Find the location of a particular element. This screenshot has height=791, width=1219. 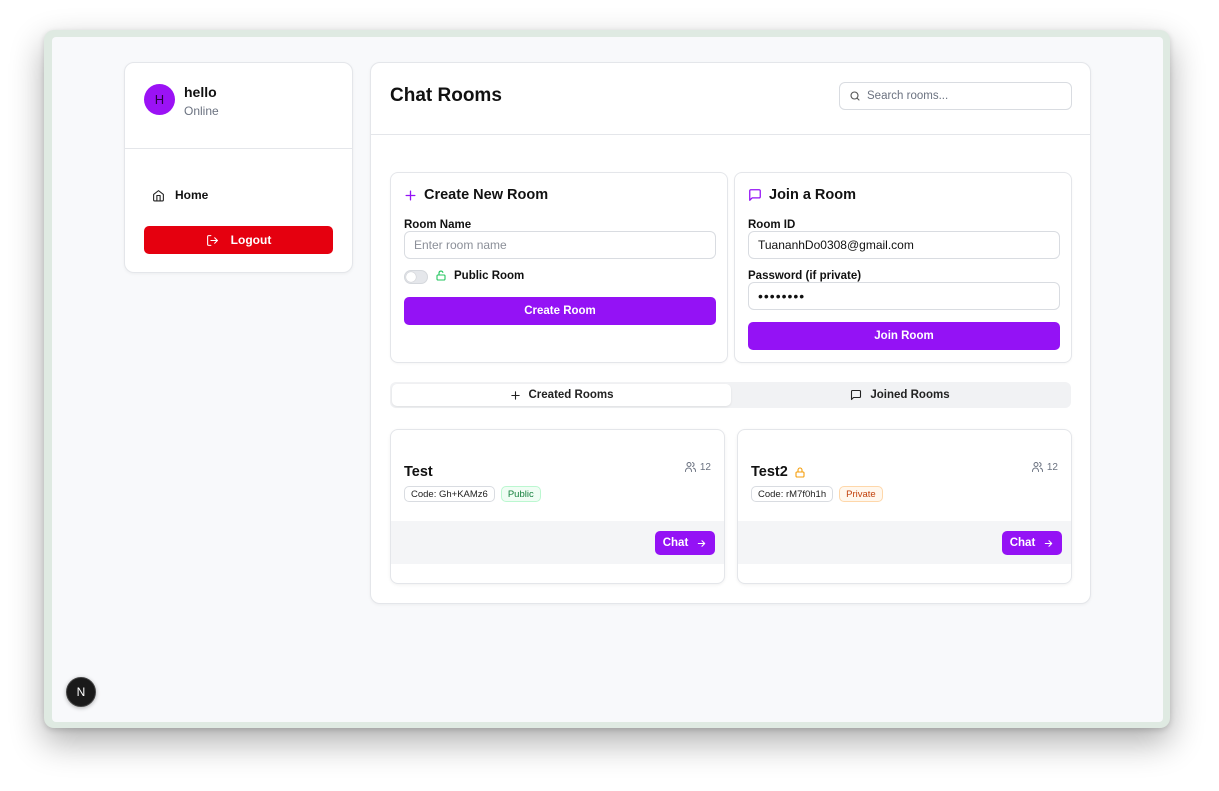

unlock-icon is located at coordinates (441, 275).